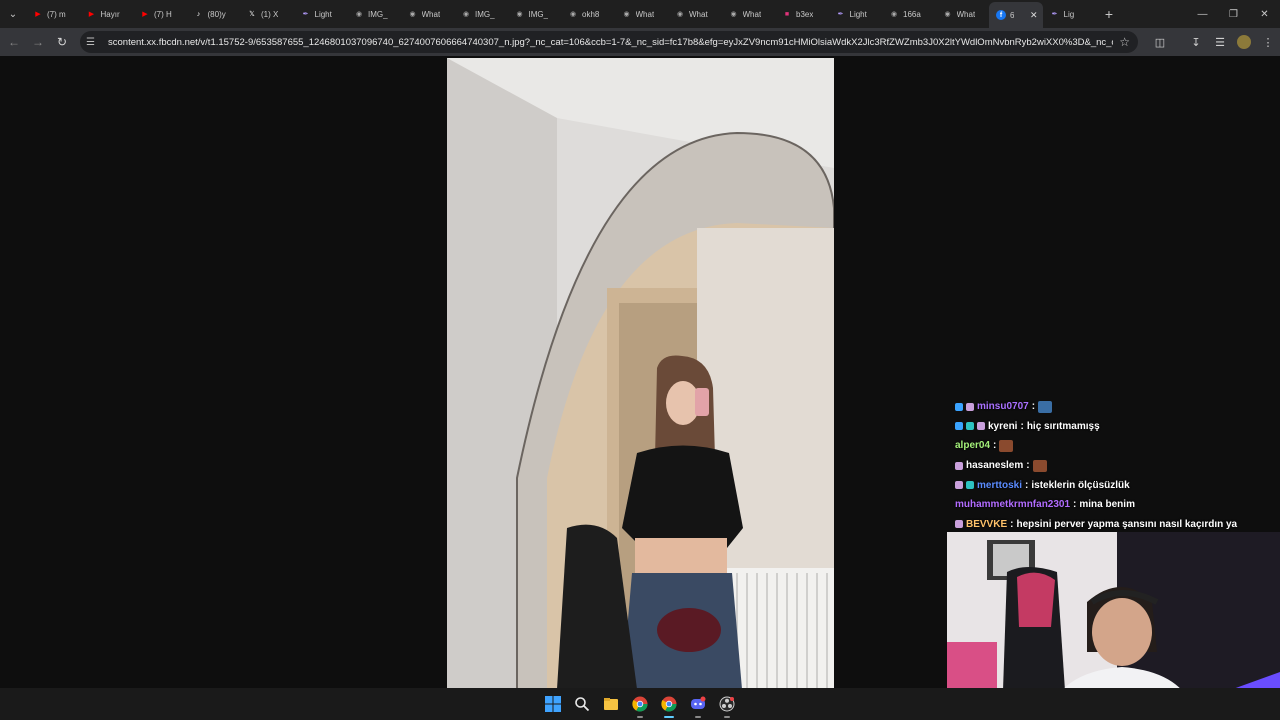  I want to click on file-explorer-icon, so click(611, 704).